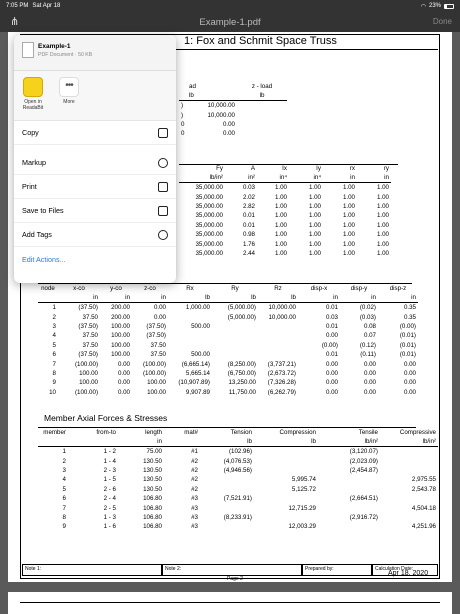 The height and width of the screenshot is (614, 460). I want to click on table-cell: x-co, so click(79, 289).